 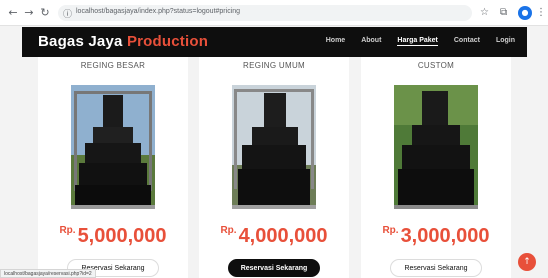 I want to click on brand-accent: Production, so click(x=167, y=41).